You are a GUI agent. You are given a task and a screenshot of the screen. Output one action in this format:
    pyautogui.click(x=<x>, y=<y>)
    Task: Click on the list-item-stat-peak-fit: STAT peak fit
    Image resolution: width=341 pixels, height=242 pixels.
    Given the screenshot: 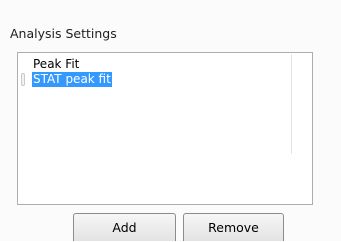 What is the action you would take?
    pyautogui.click(x=155, y=79)
    